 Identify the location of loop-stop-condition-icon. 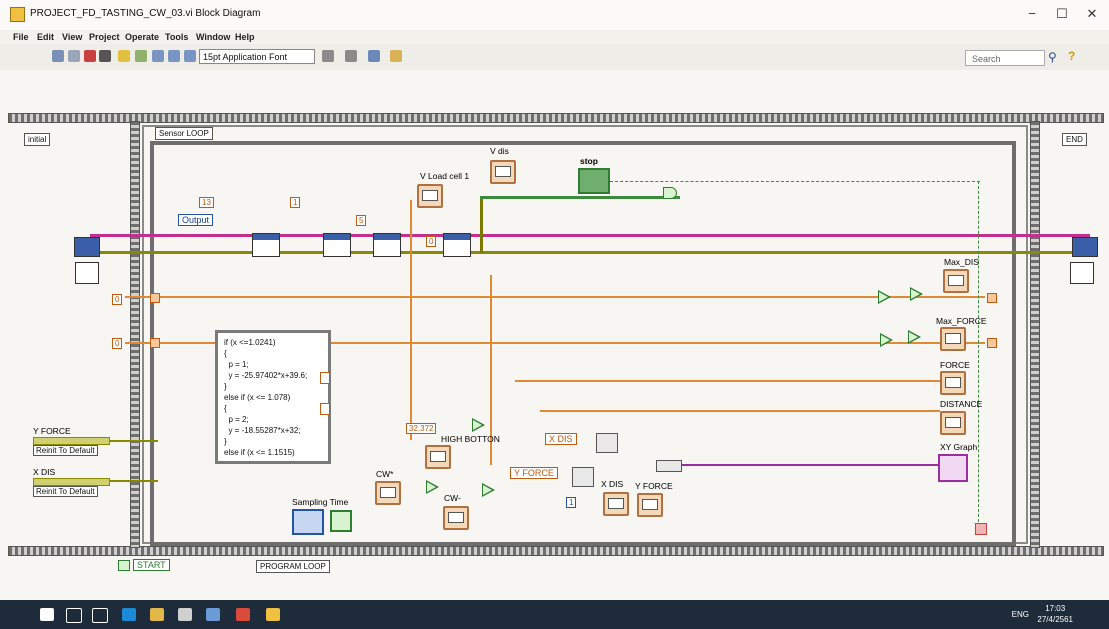
(981, 529).